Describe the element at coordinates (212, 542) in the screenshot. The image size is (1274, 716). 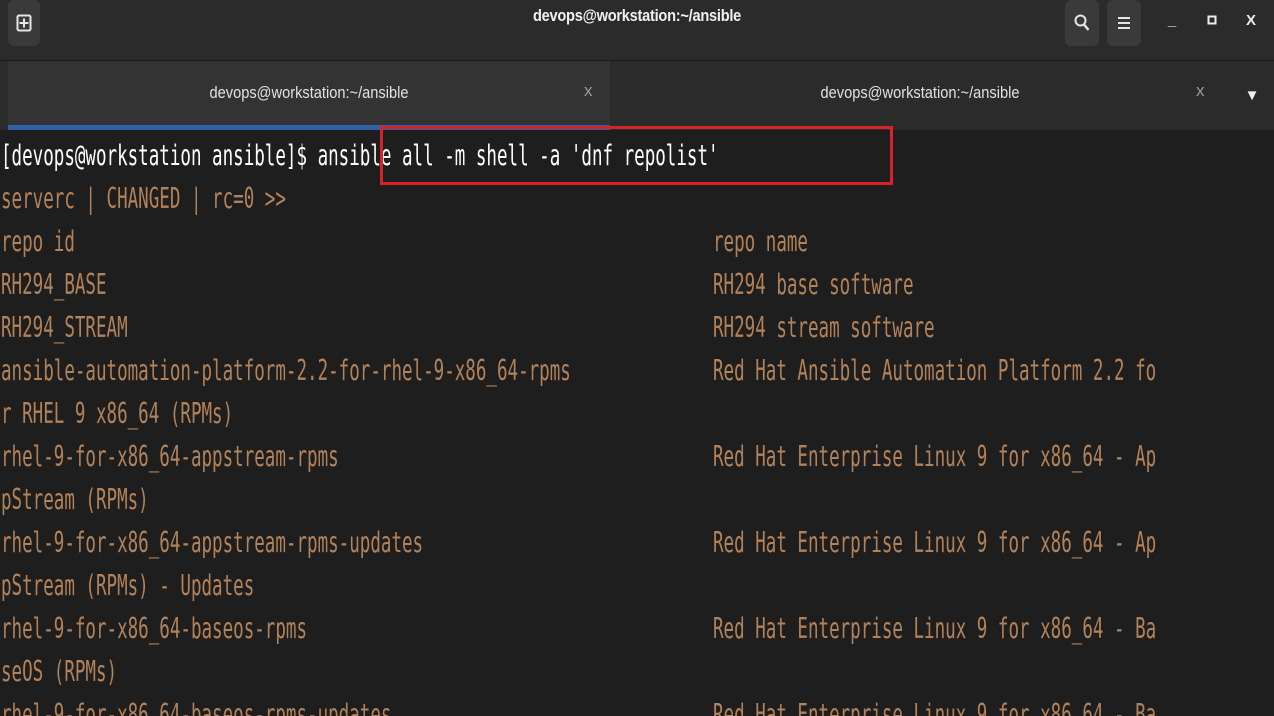
I see `repo-id: rhel-9-for-x86_64-appstream-rpms-updates` at that location.